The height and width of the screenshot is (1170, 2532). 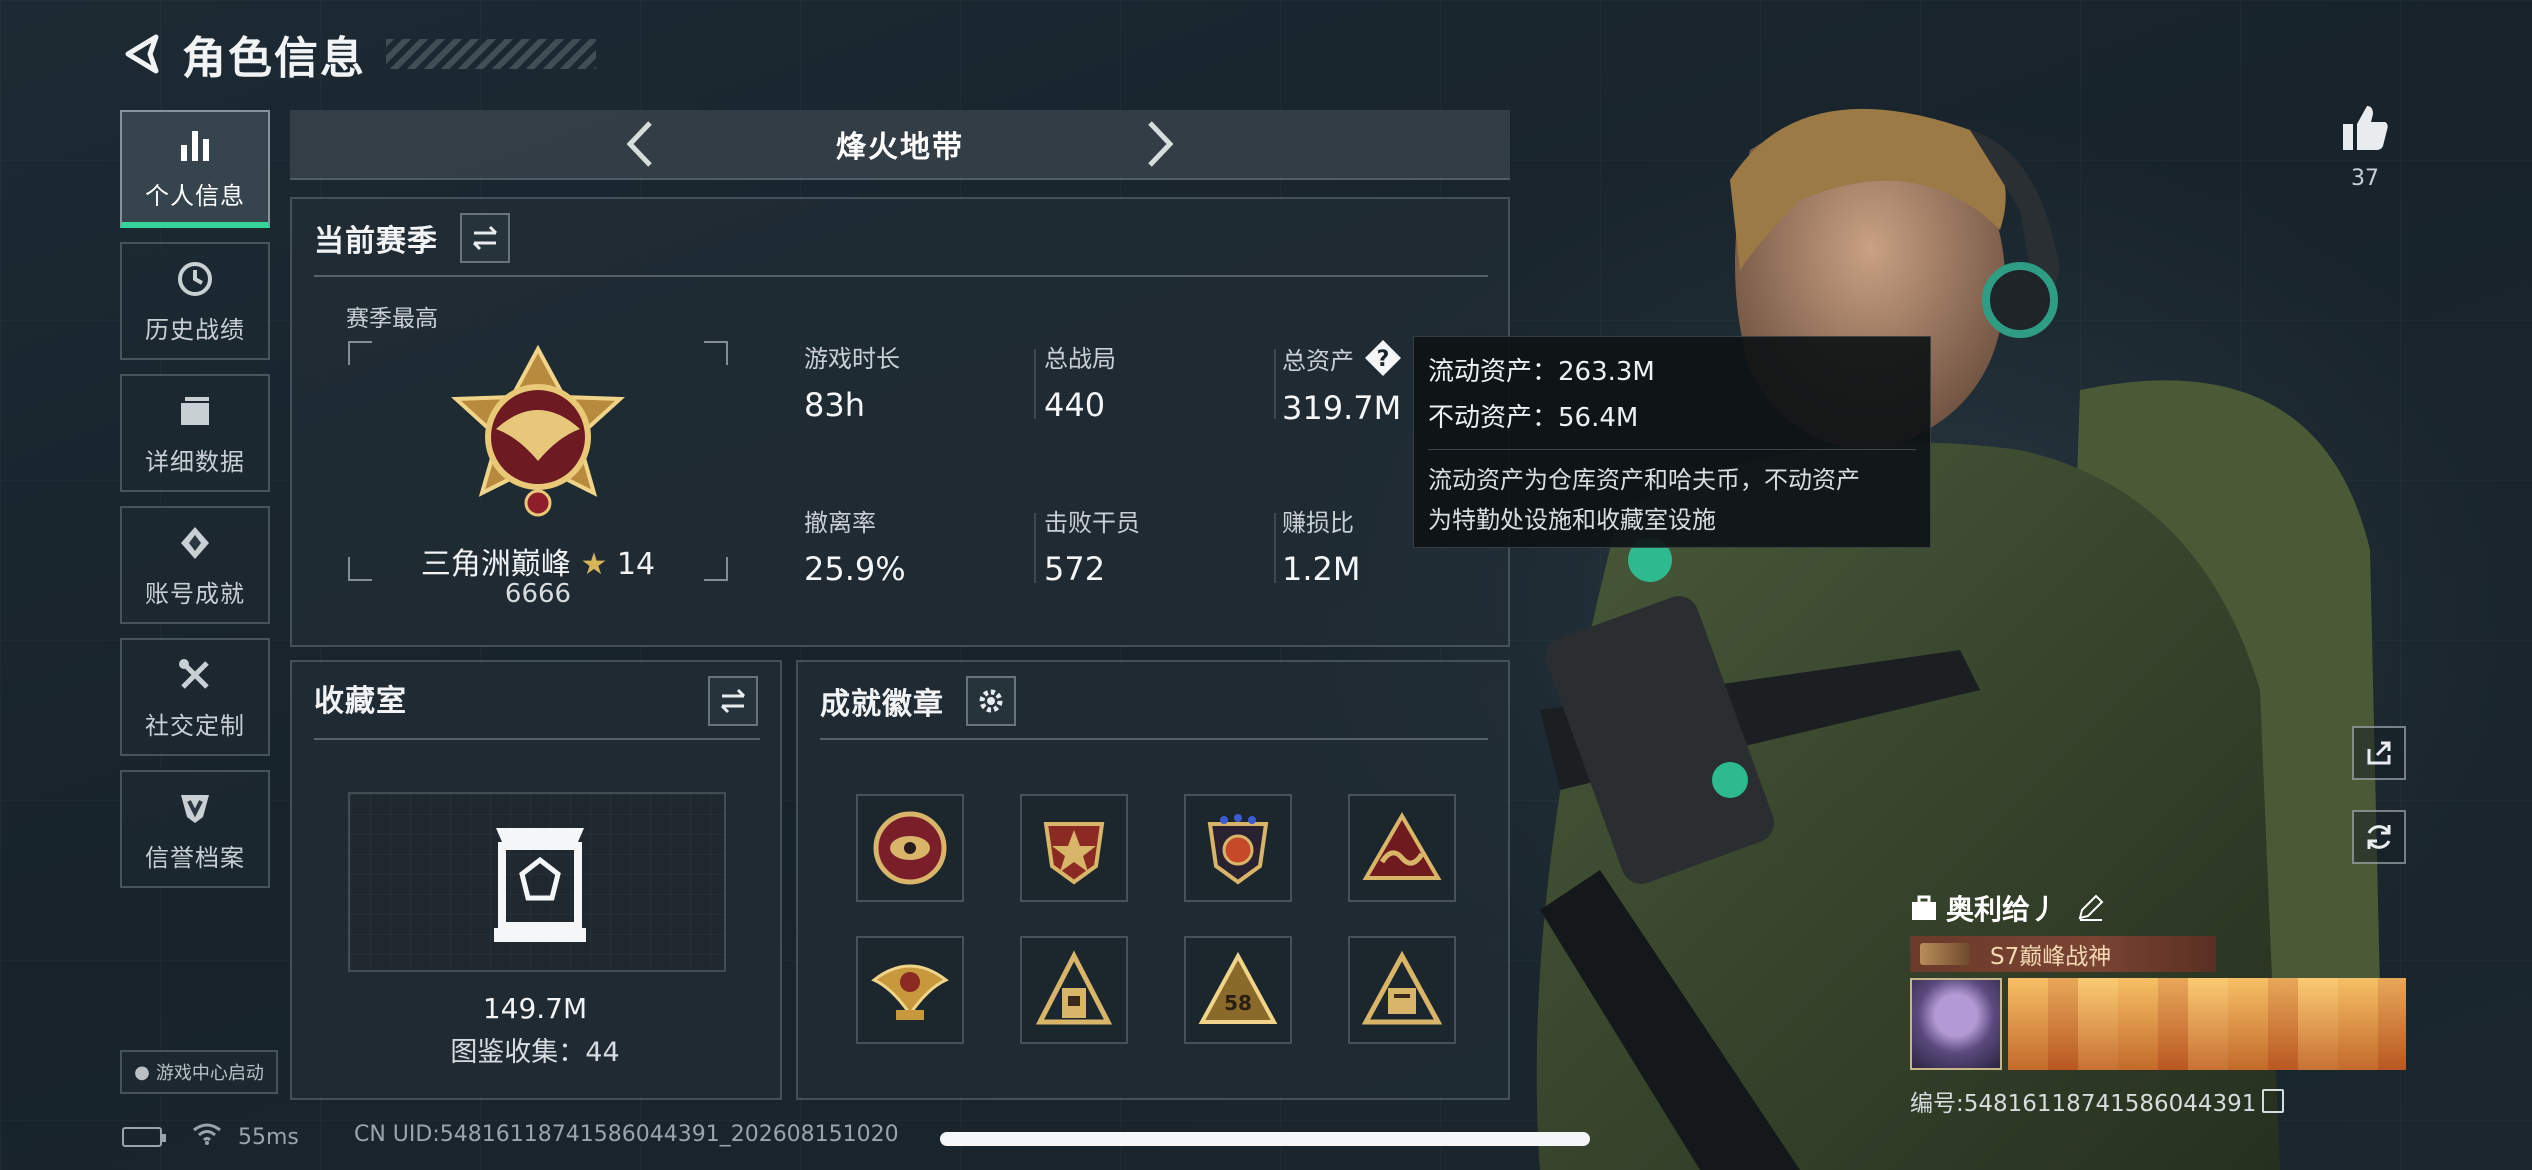 I want to click on sidebar-item-personal-info: 个人信息, so click(x=195, y=169).